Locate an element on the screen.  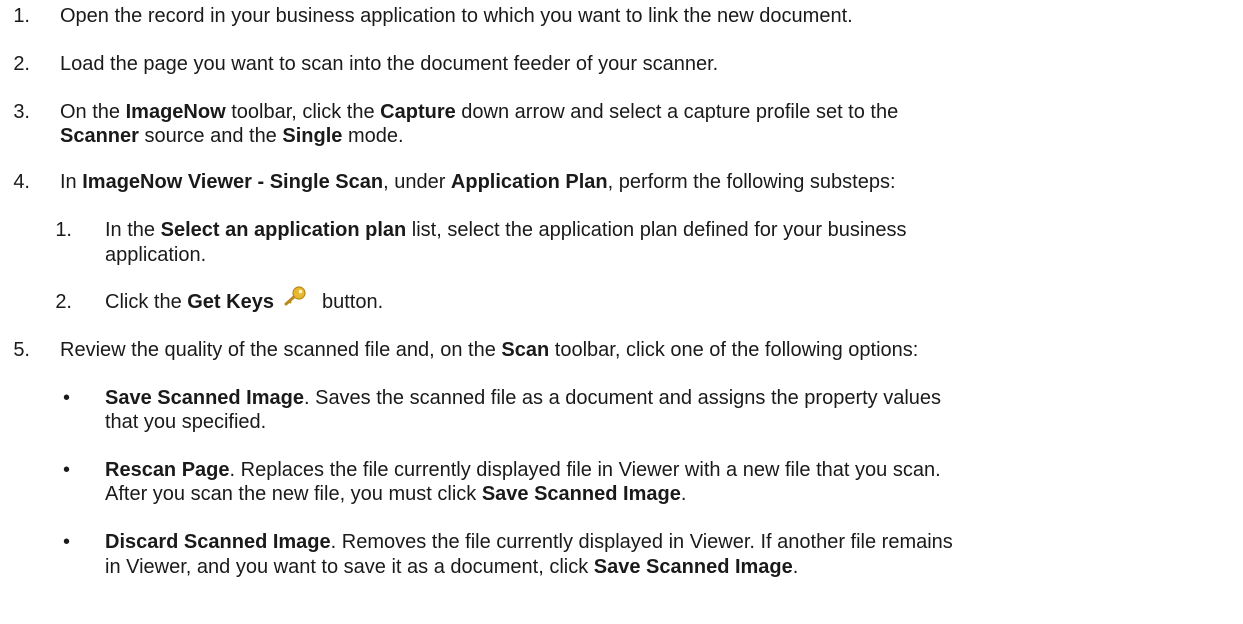
key-icon is located at coordinates (296, 300).